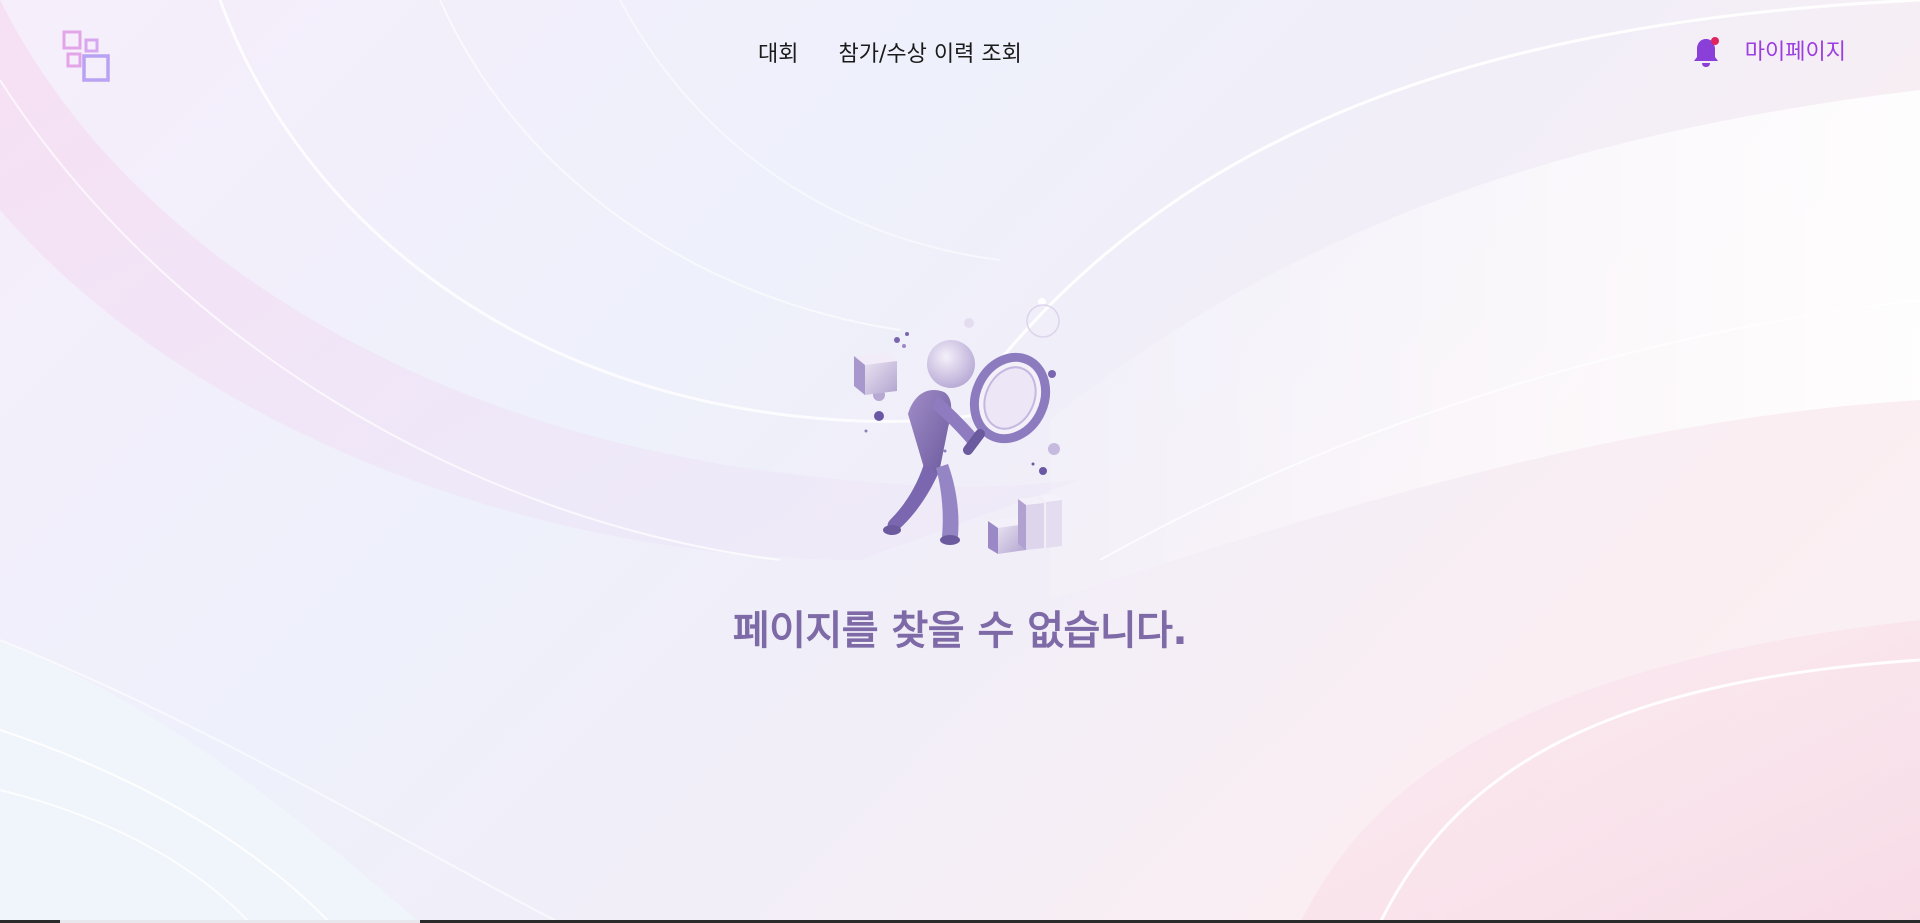  I want to click on squares-logo-icon, so click(88, 56).